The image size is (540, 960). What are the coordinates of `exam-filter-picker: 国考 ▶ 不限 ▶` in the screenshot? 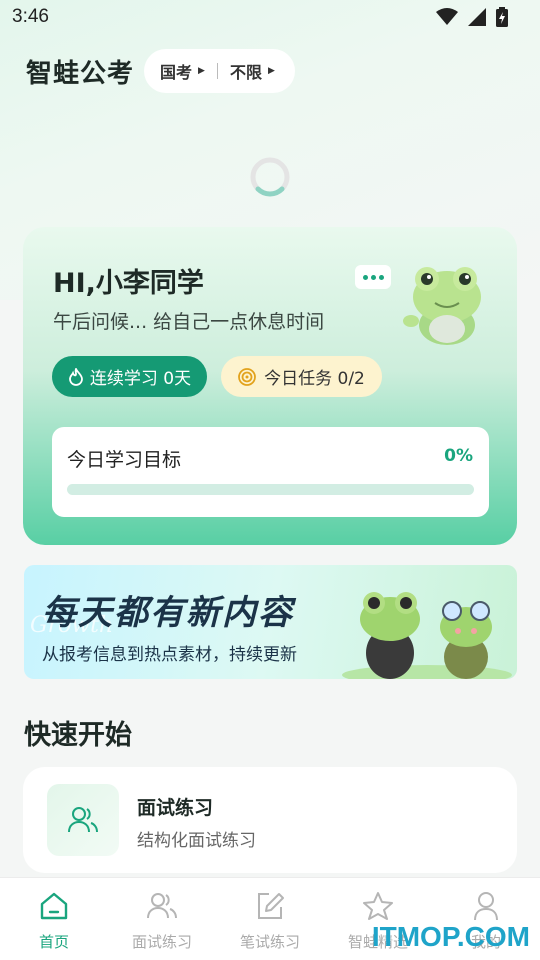 It's located at (219, 71).